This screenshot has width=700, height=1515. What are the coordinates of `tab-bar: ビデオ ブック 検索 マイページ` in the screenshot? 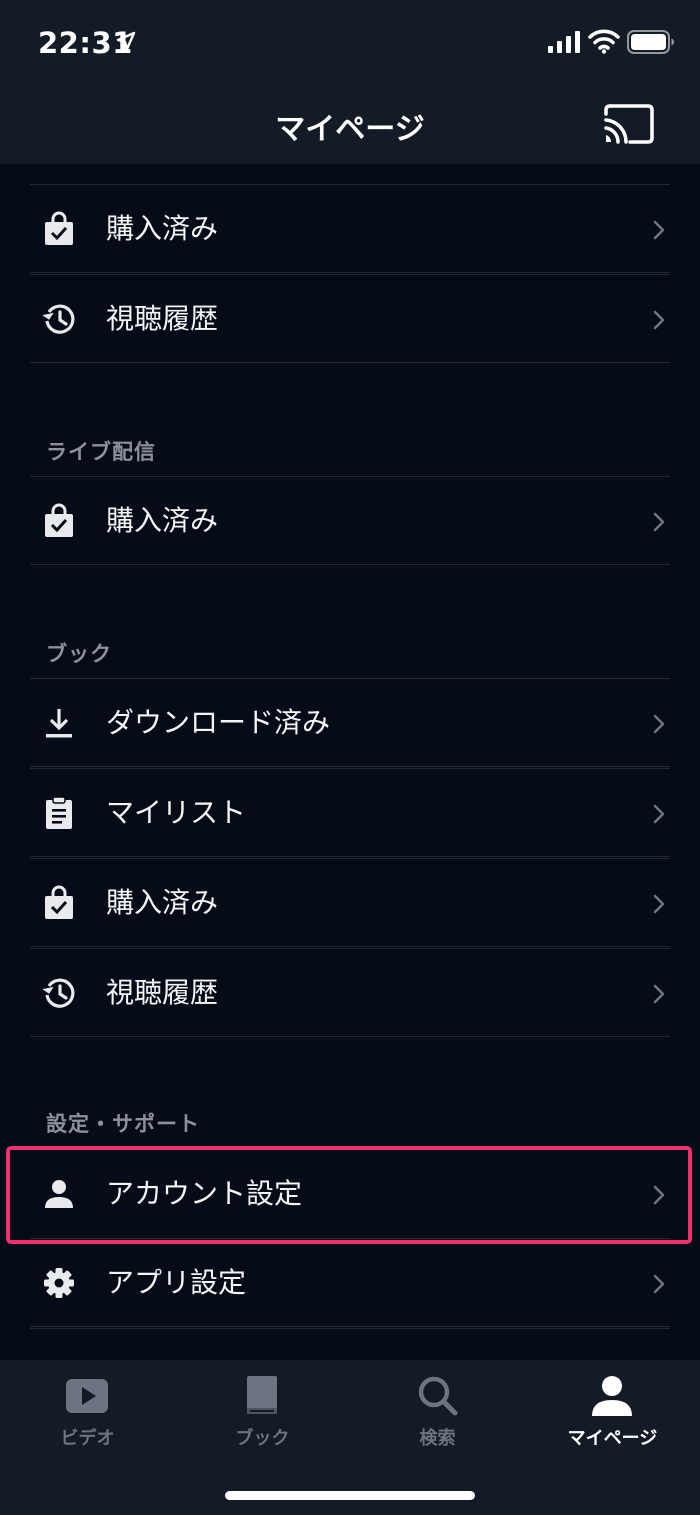 It's located at (350, 1437).